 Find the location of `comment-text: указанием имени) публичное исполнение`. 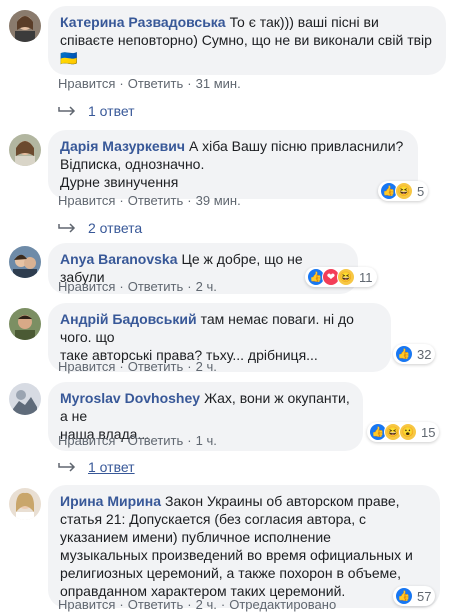

comment-text: указанием имени) публичное исполнение is located at coordinates (195, 537).